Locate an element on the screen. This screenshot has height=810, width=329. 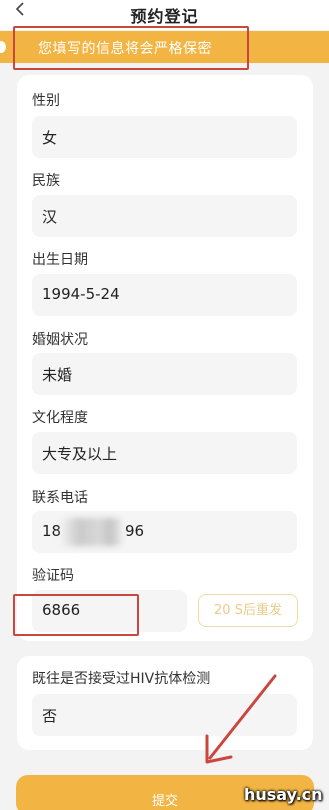
education-field: 大专及以上 is located at coordinates (164, 453).